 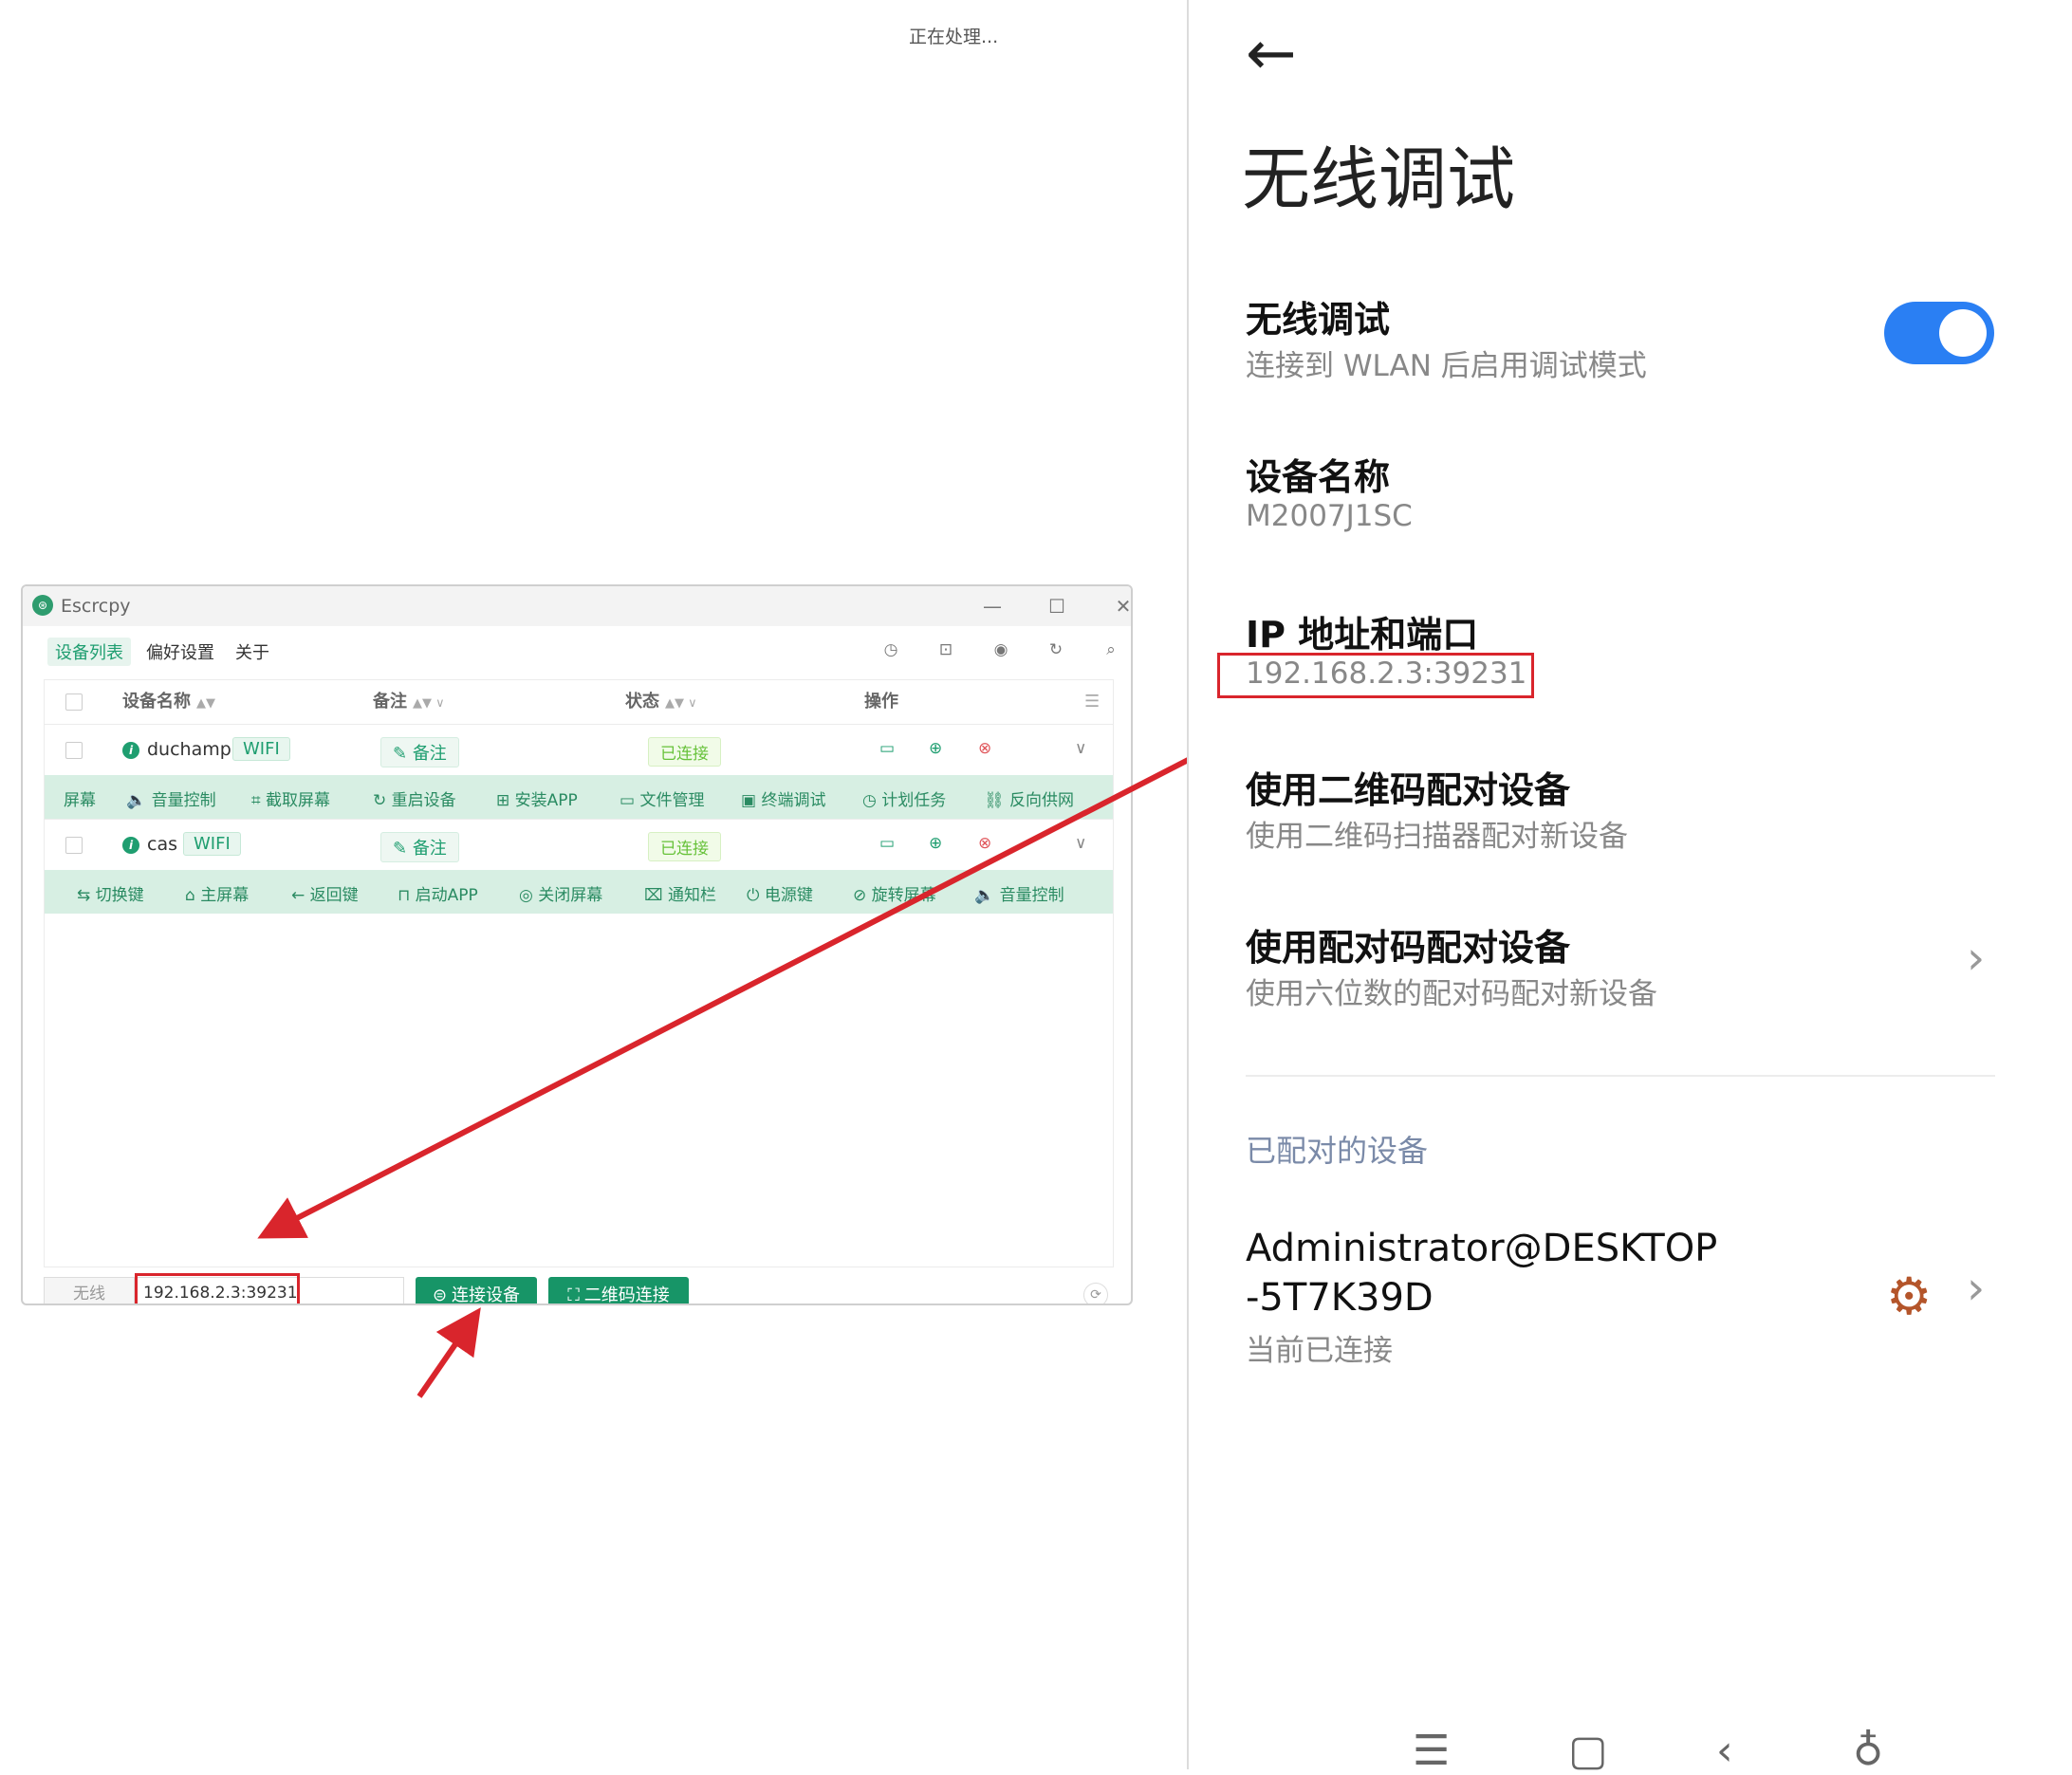 I want to click on action-screen-off: ◎ 关闭屏幕, so click(x=560, y=893).